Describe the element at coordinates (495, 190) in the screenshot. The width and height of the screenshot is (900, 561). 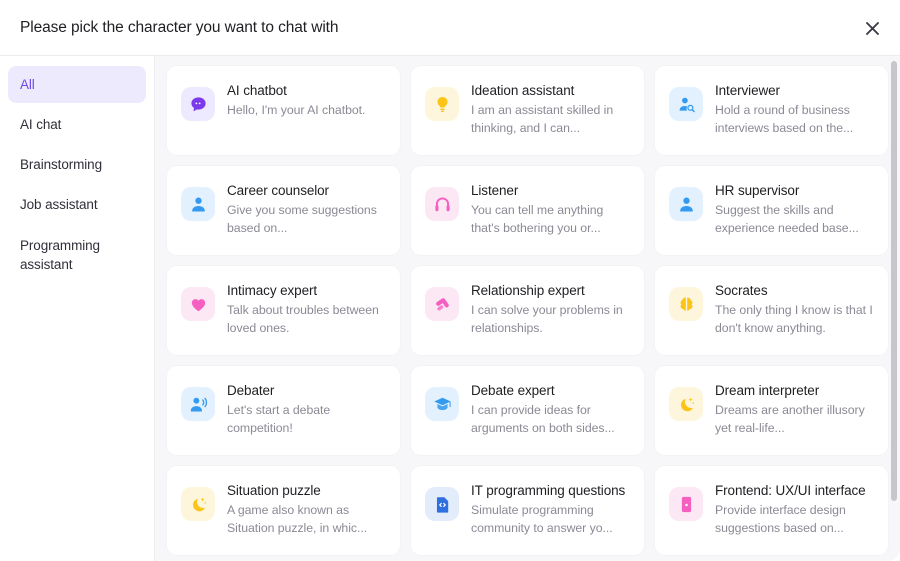
I see `character-card-title: Listener` at that location.